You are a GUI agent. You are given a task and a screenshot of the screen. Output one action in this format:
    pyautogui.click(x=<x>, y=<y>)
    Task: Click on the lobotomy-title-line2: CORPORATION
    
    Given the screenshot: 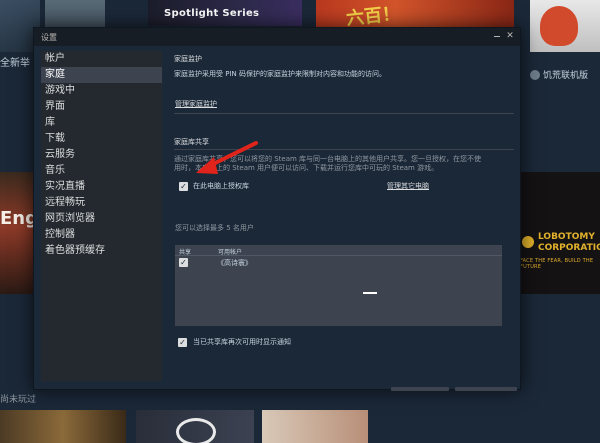 What is the action you would take?
    pyautogui.click(x=569, y=248)
    